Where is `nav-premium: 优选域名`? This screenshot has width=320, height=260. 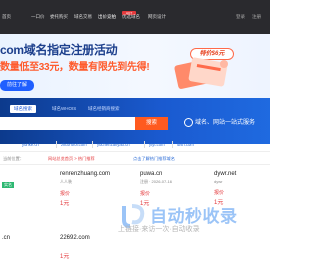
nav-premium: 优选域名 is located at coordinates (131, 17).